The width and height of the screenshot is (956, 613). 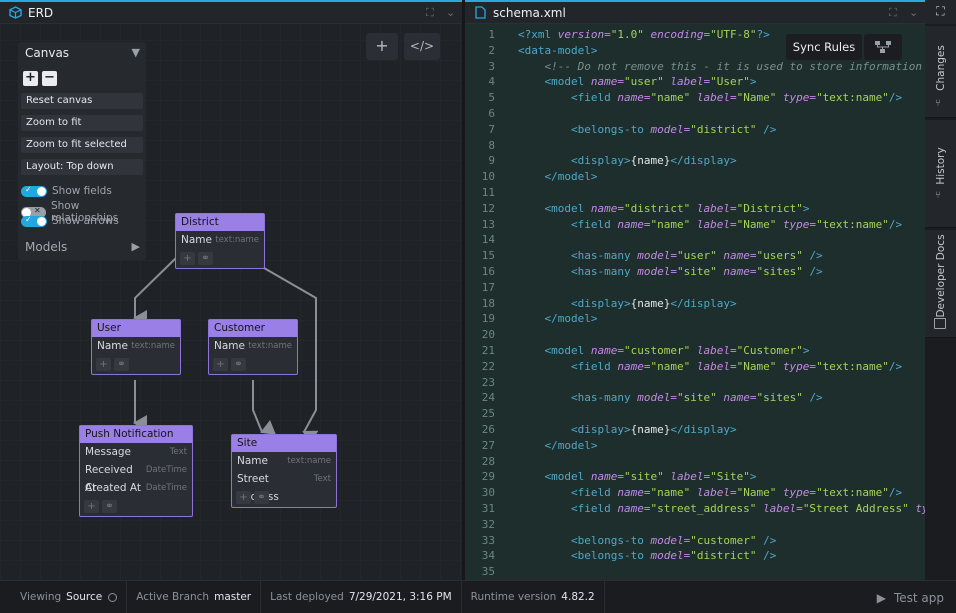 What do you see at coordinates (253, 347) in the screenshot?
I see `node-customer: Customer Name text:name + ⚭` at bounding box center [253, 347].